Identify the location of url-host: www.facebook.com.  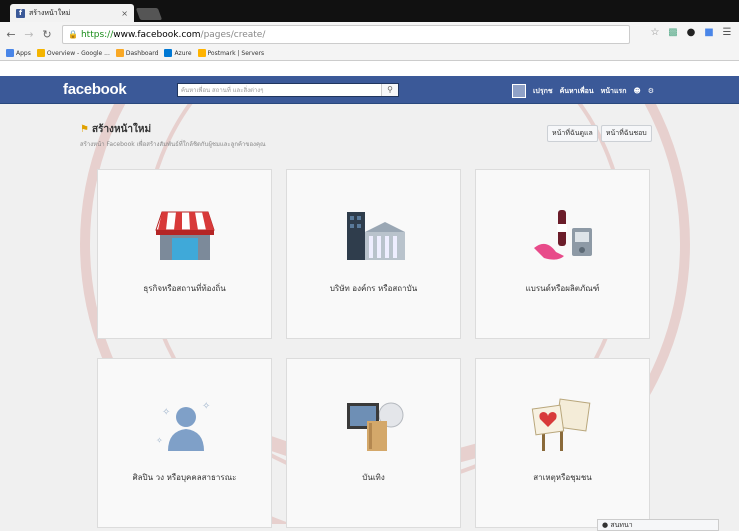
(157, 34).